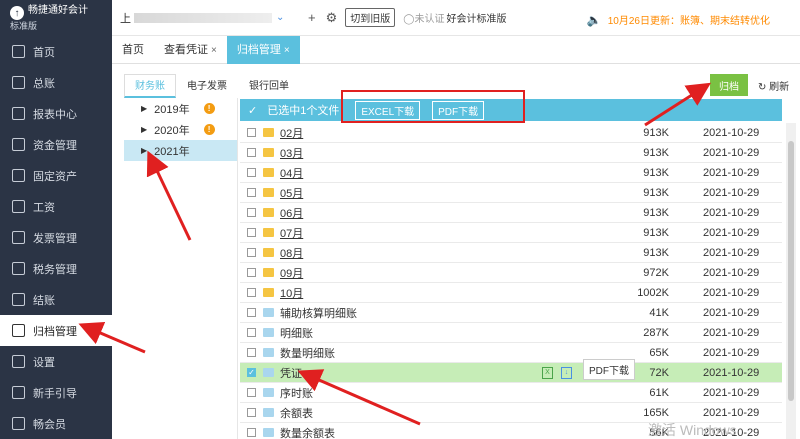  What do you see at coordinates (180, 150) in the screenshot?
I see `tree-item-year: ▶ 2021年` at bounding box center [180, 150].